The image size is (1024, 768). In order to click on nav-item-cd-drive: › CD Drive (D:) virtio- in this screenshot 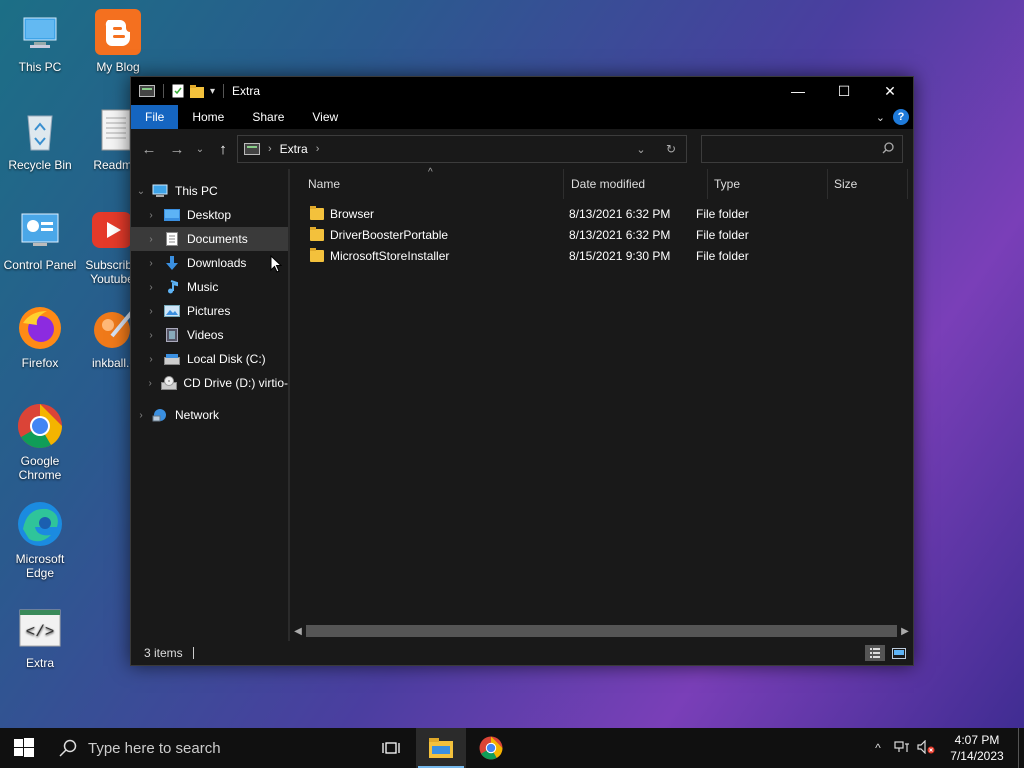, I will do `click(209, 383)`.